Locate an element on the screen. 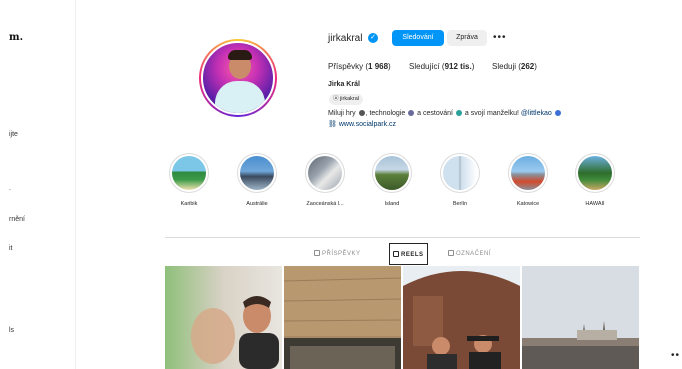 The height and width of the screenshot is (369, 682). link-icon: ⛓ is located at coordinates (332, 124).